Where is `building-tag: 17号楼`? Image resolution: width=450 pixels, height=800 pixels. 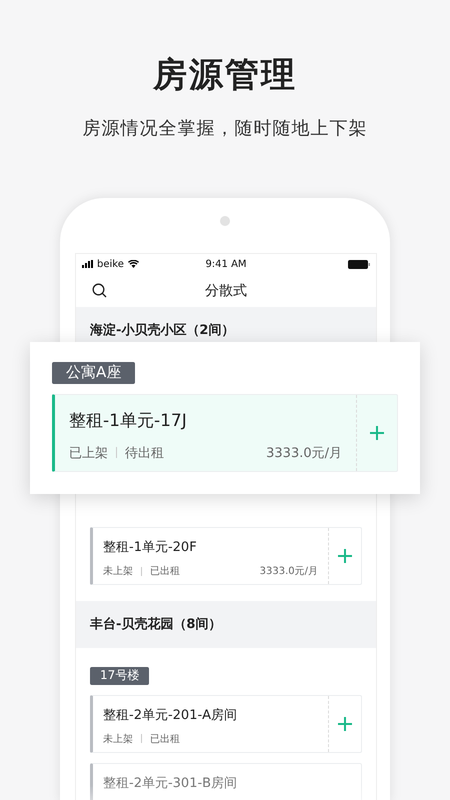
building-tag: 17号楼 is located at coordinates (120, 676).